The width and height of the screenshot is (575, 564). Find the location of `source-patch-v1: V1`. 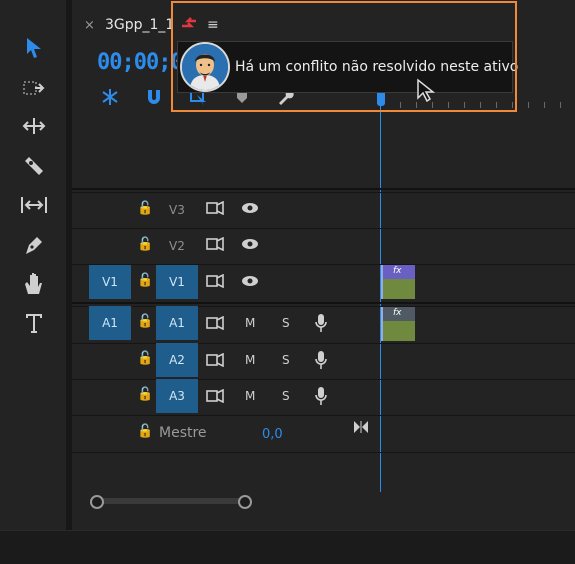

source-patch-v1: V1 is located at coordinates (110, 282).